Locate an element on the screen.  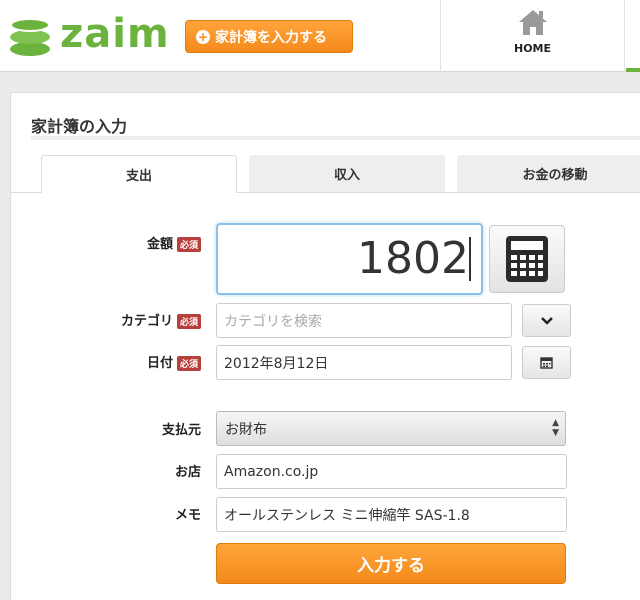
category-label-row: カテゴリ 必須 is located at coordinates (136, 319).